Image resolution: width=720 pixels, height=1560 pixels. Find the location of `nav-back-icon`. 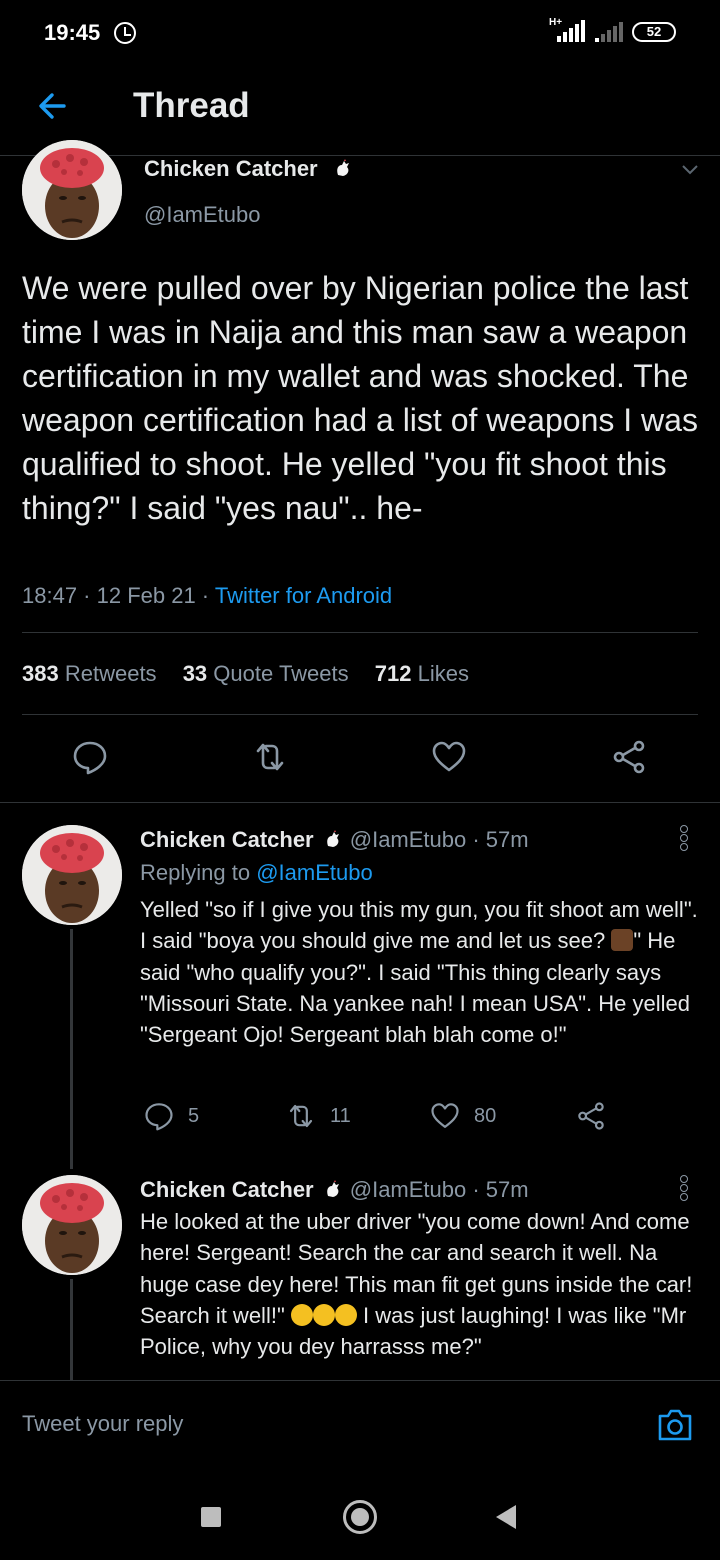

nav-back-icon is located at coordinates (506, 1517).